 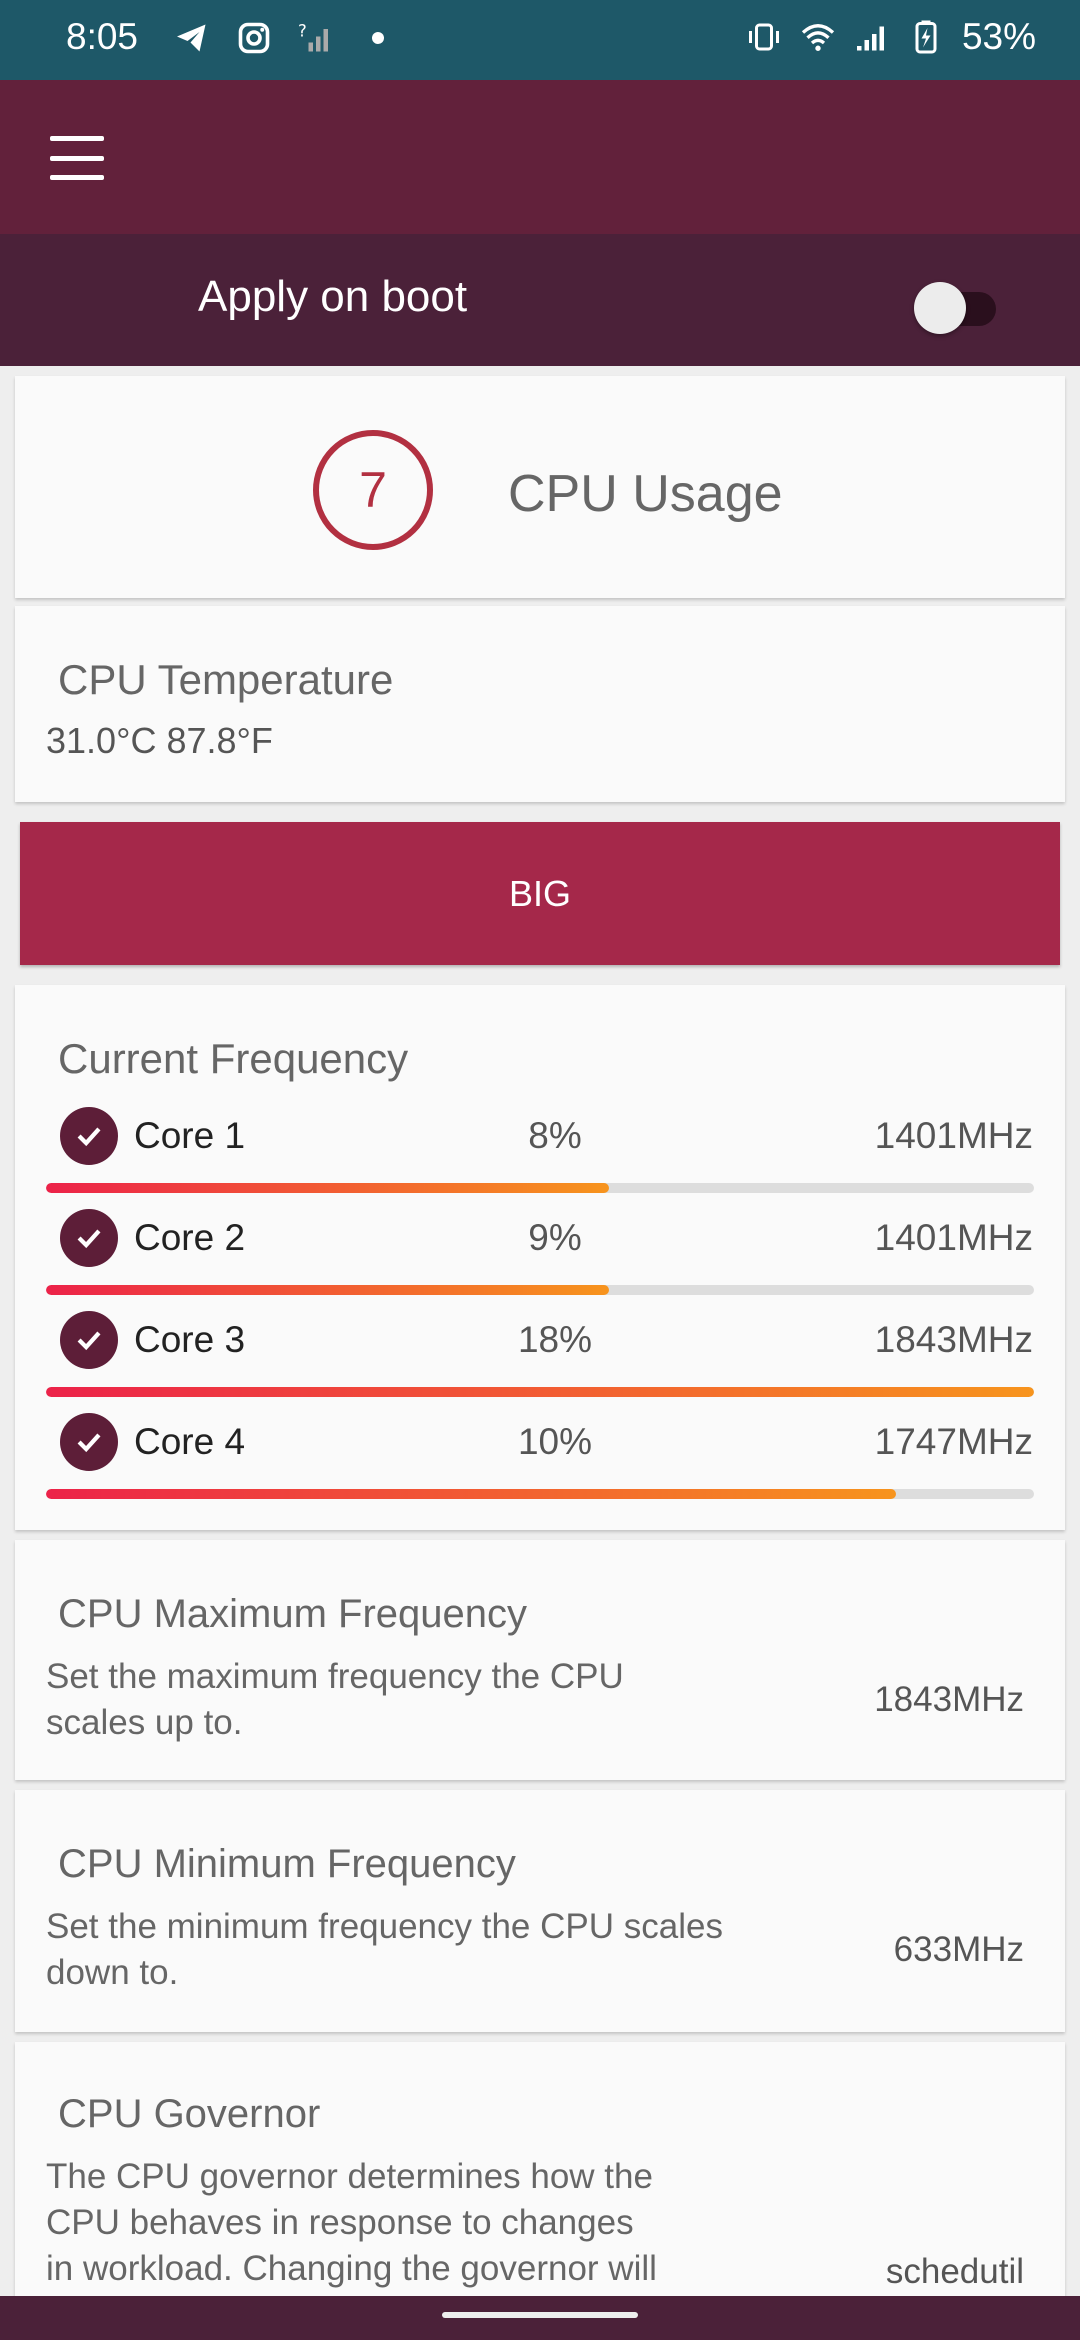 I want to click on cpu-usage-title: CPU Usage, so click(x=645, y=494).